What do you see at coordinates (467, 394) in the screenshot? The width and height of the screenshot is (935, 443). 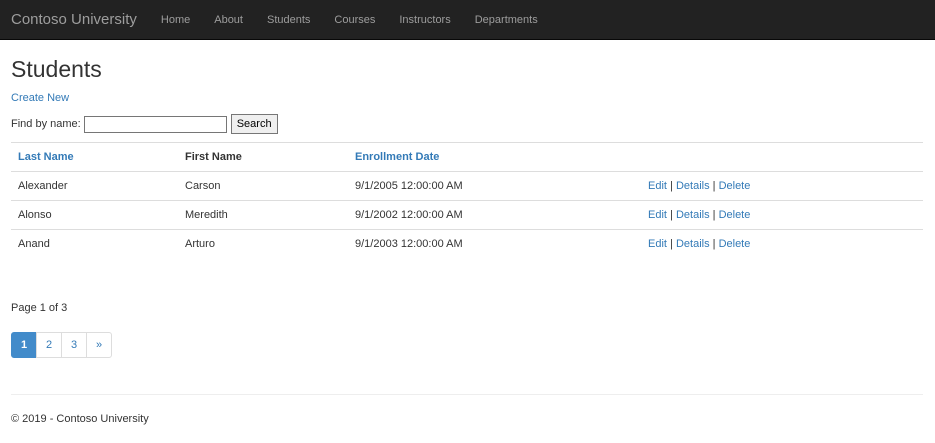 I see `footer-divider` at bounding box center [467, 394].